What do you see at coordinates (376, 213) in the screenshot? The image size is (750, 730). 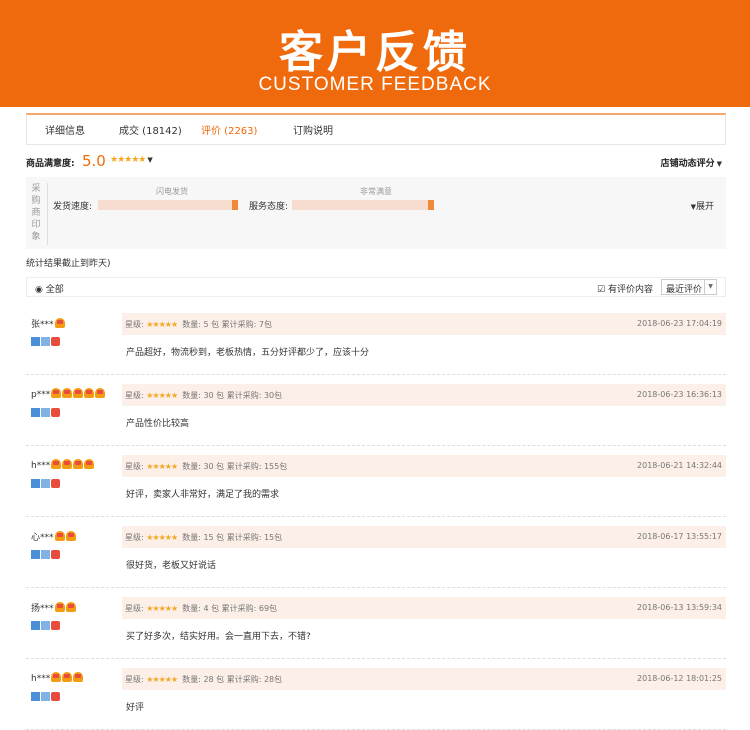 I see `buyer-impression-panel: 采购商印象 闪电发货 发货速度: 非常满意 服务态度: ▼展开` at bounding box center [376, 213].